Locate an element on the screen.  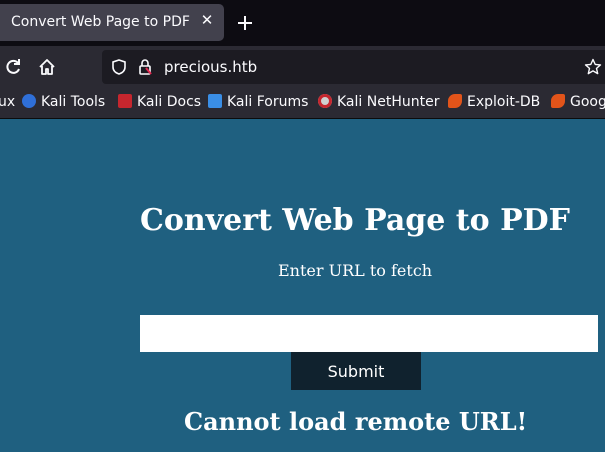
submit-button: Submit is located at coordinates (356, 371).